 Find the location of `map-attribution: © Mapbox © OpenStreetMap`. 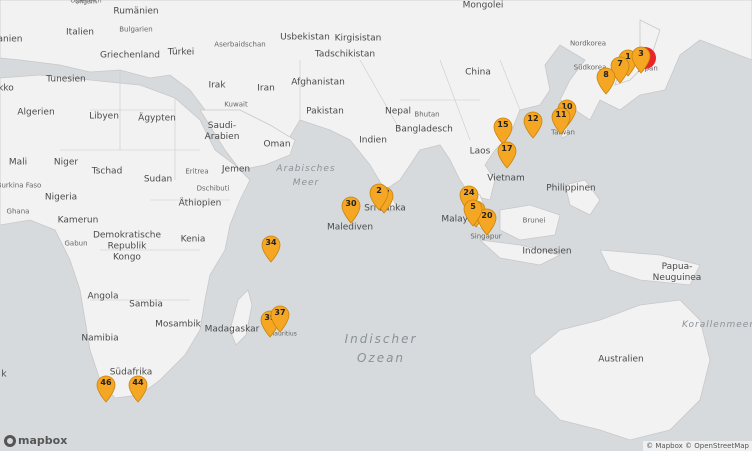

map-attribution: © Mapbox © OpenStreetMap is located at coordinates (697, 446).